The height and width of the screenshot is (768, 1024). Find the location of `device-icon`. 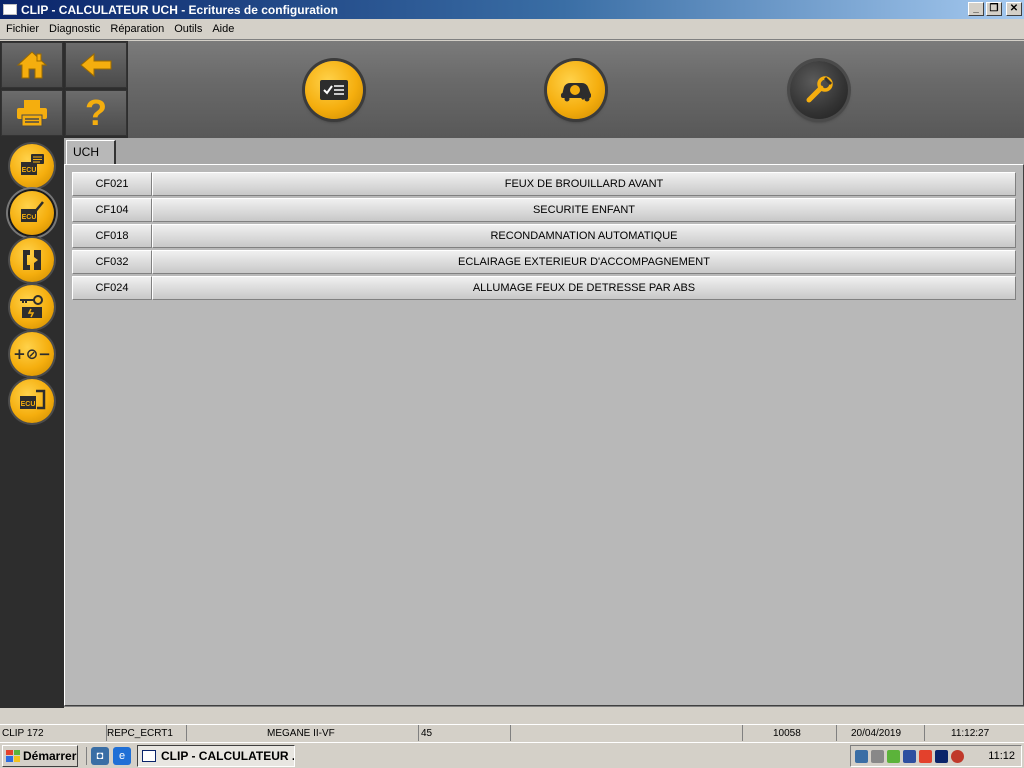

device-icon is located at coordinates (909, 756).